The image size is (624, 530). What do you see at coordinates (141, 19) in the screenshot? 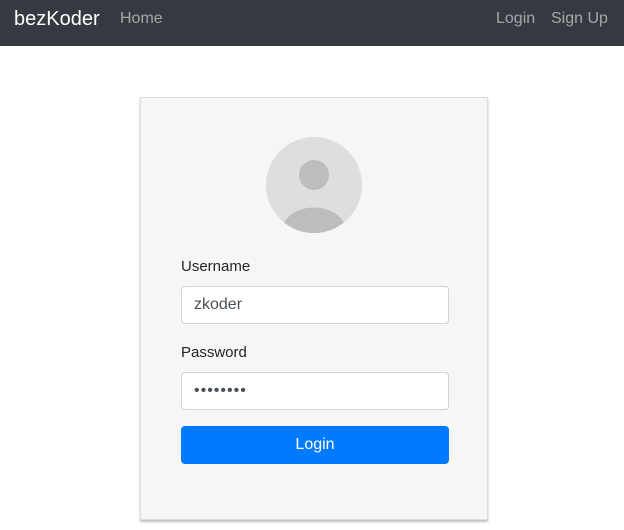
I see `nav-home-link: Home` at bounding box center [141, 19].